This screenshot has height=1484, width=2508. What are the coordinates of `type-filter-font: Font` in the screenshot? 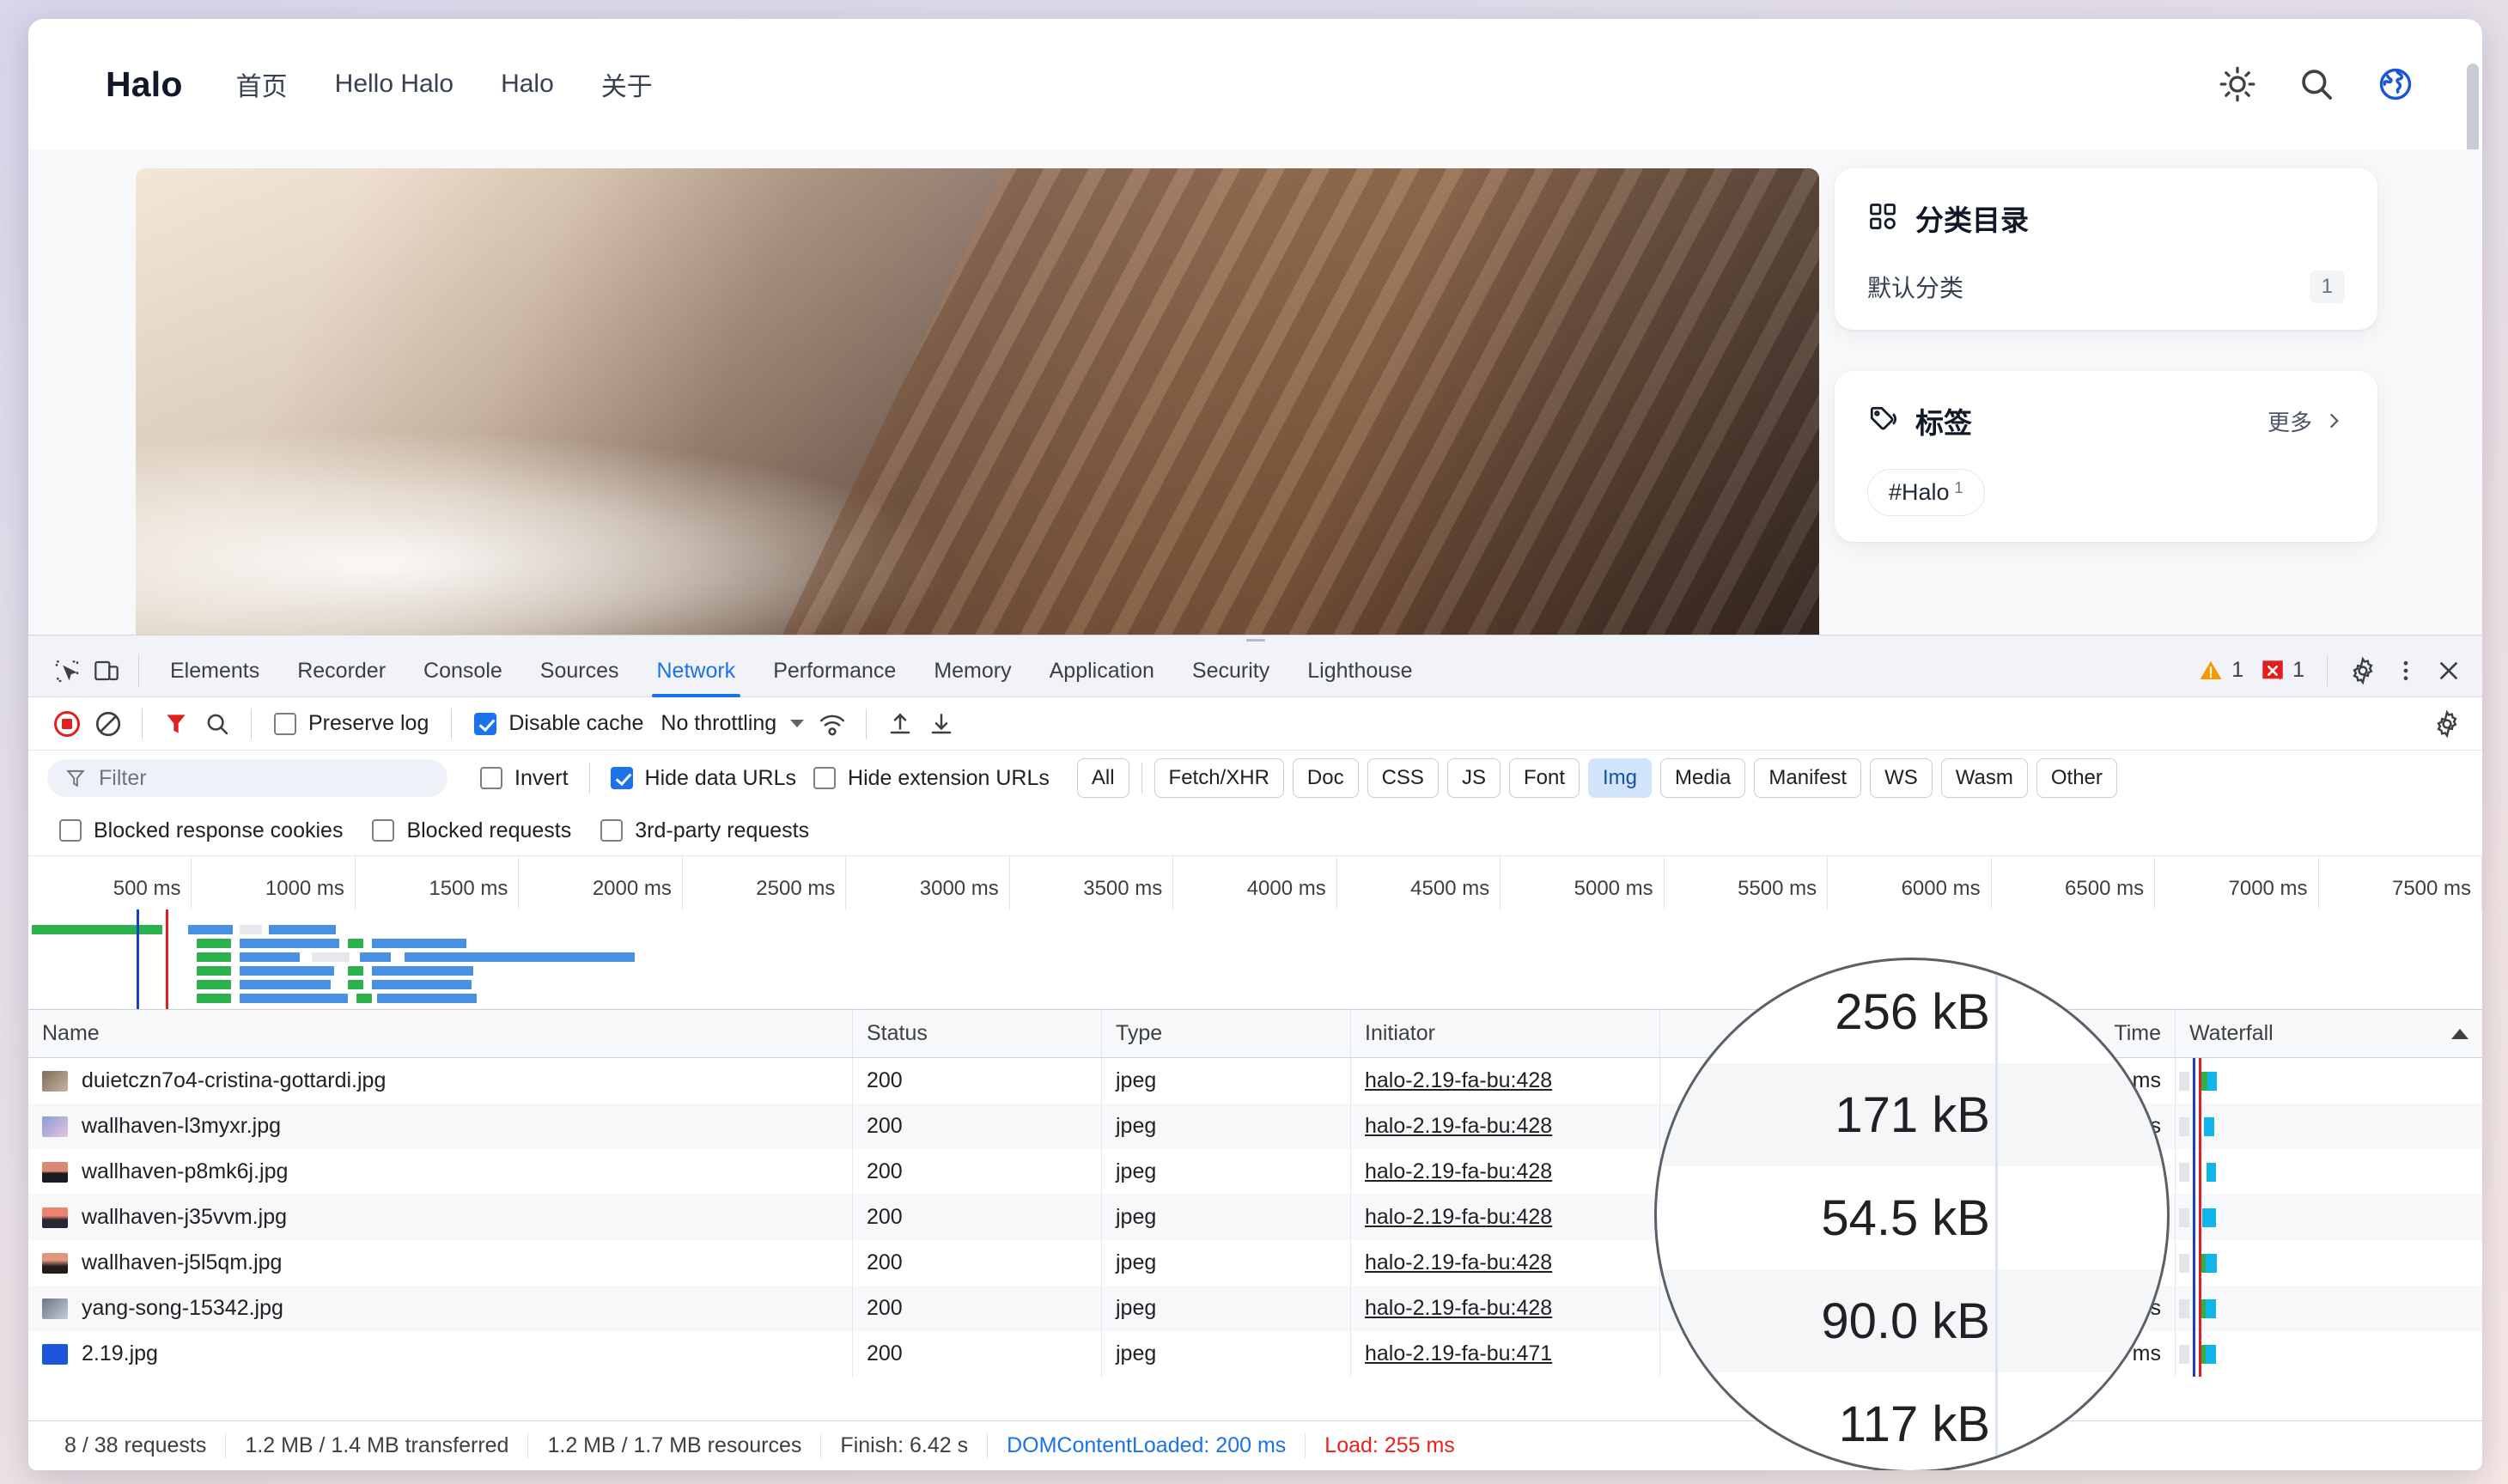 It's located at (1544, 778).